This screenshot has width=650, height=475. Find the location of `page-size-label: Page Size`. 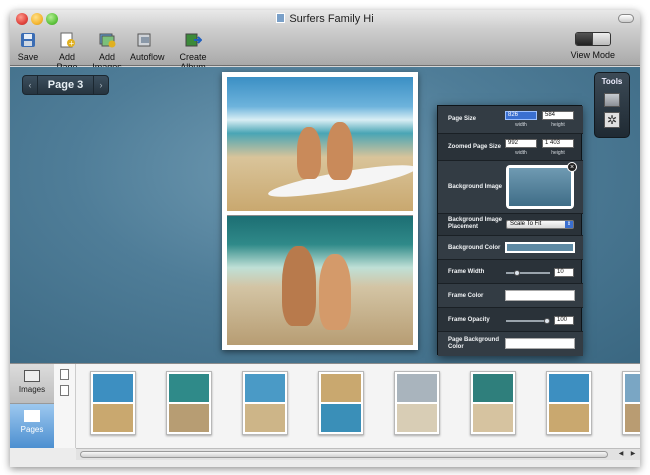

page-size-label: Page Size is located at coordinates (462, 119).